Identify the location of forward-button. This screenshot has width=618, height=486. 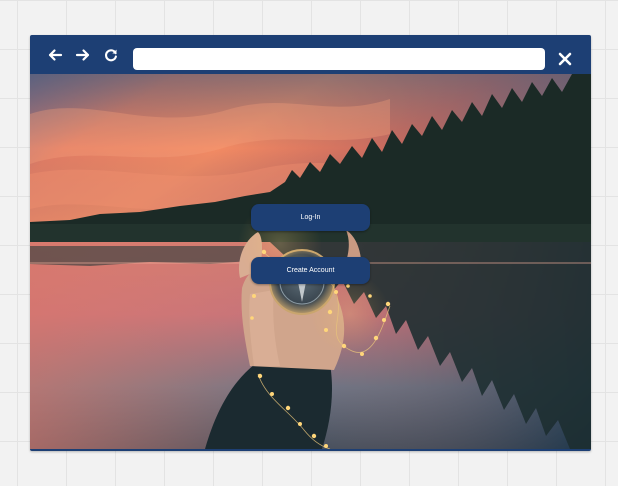
(83, 55).